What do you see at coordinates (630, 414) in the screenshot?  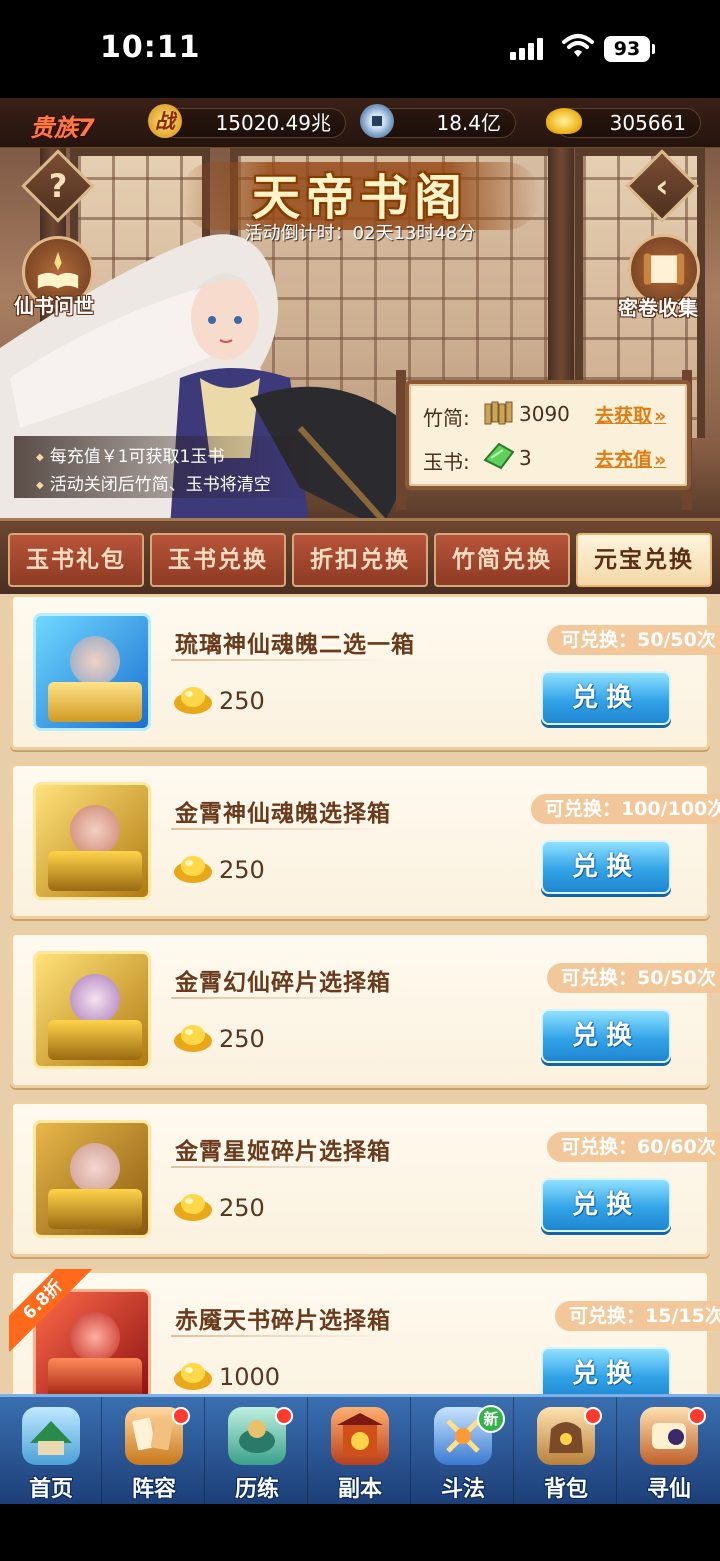 I see `get-bamboo-link: 去获取` at bounding box center [630, 414].